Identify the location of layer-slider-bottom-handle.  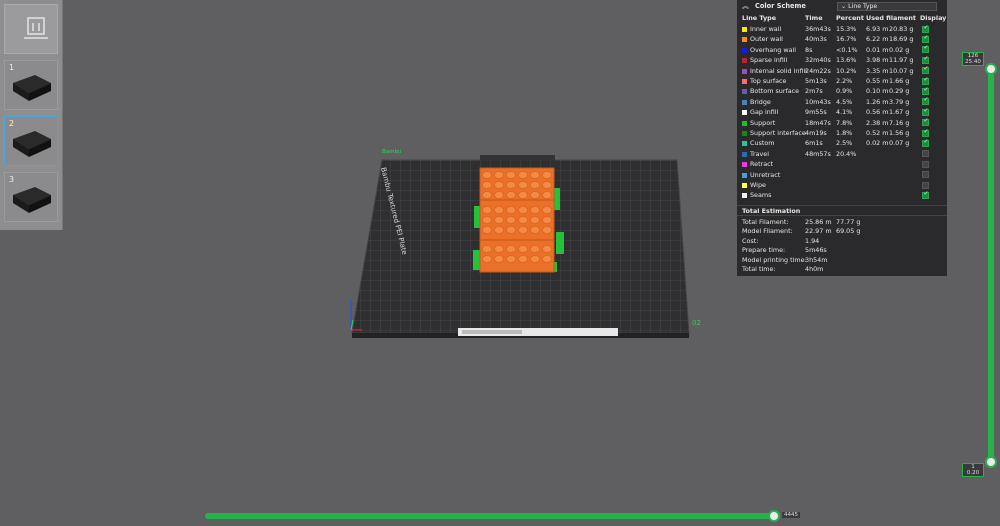
(991, 462).